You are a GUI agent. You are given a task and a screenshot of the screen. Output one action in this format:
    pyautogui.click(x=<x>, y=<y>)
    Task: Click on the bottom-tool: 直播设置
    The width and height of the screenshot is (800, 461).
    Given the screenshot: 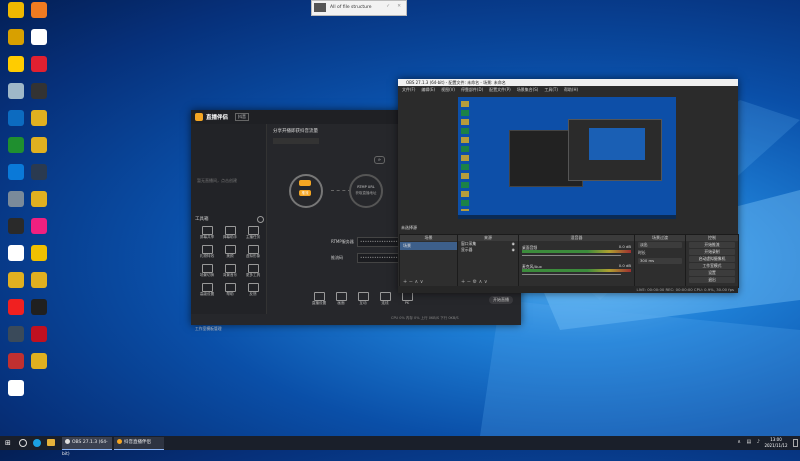 What is the action you would take?
    pyautogui.click(x=319, y=299)
    